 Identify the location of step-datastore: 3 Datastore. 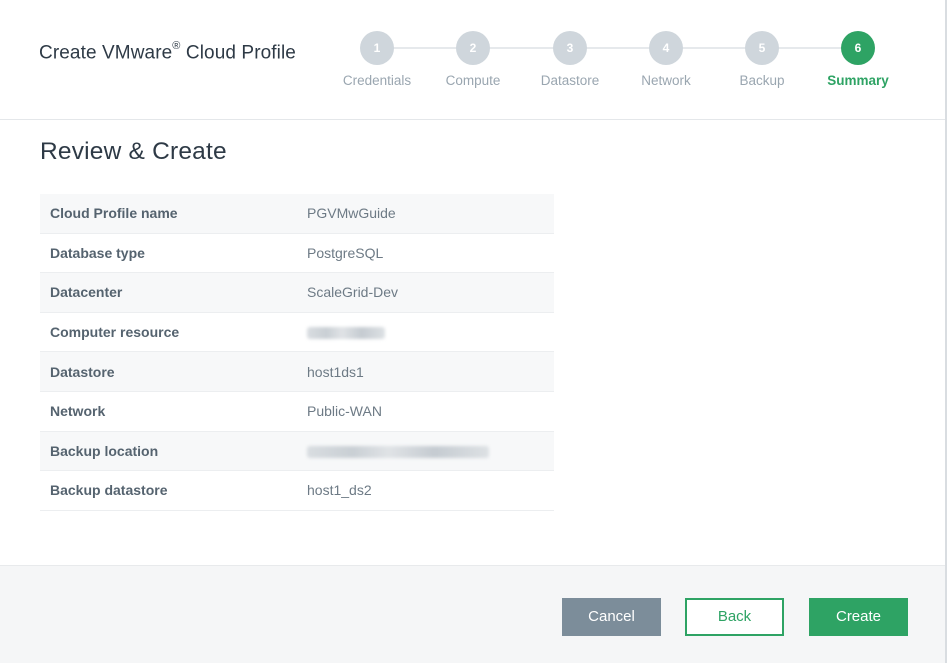
(570, 59).